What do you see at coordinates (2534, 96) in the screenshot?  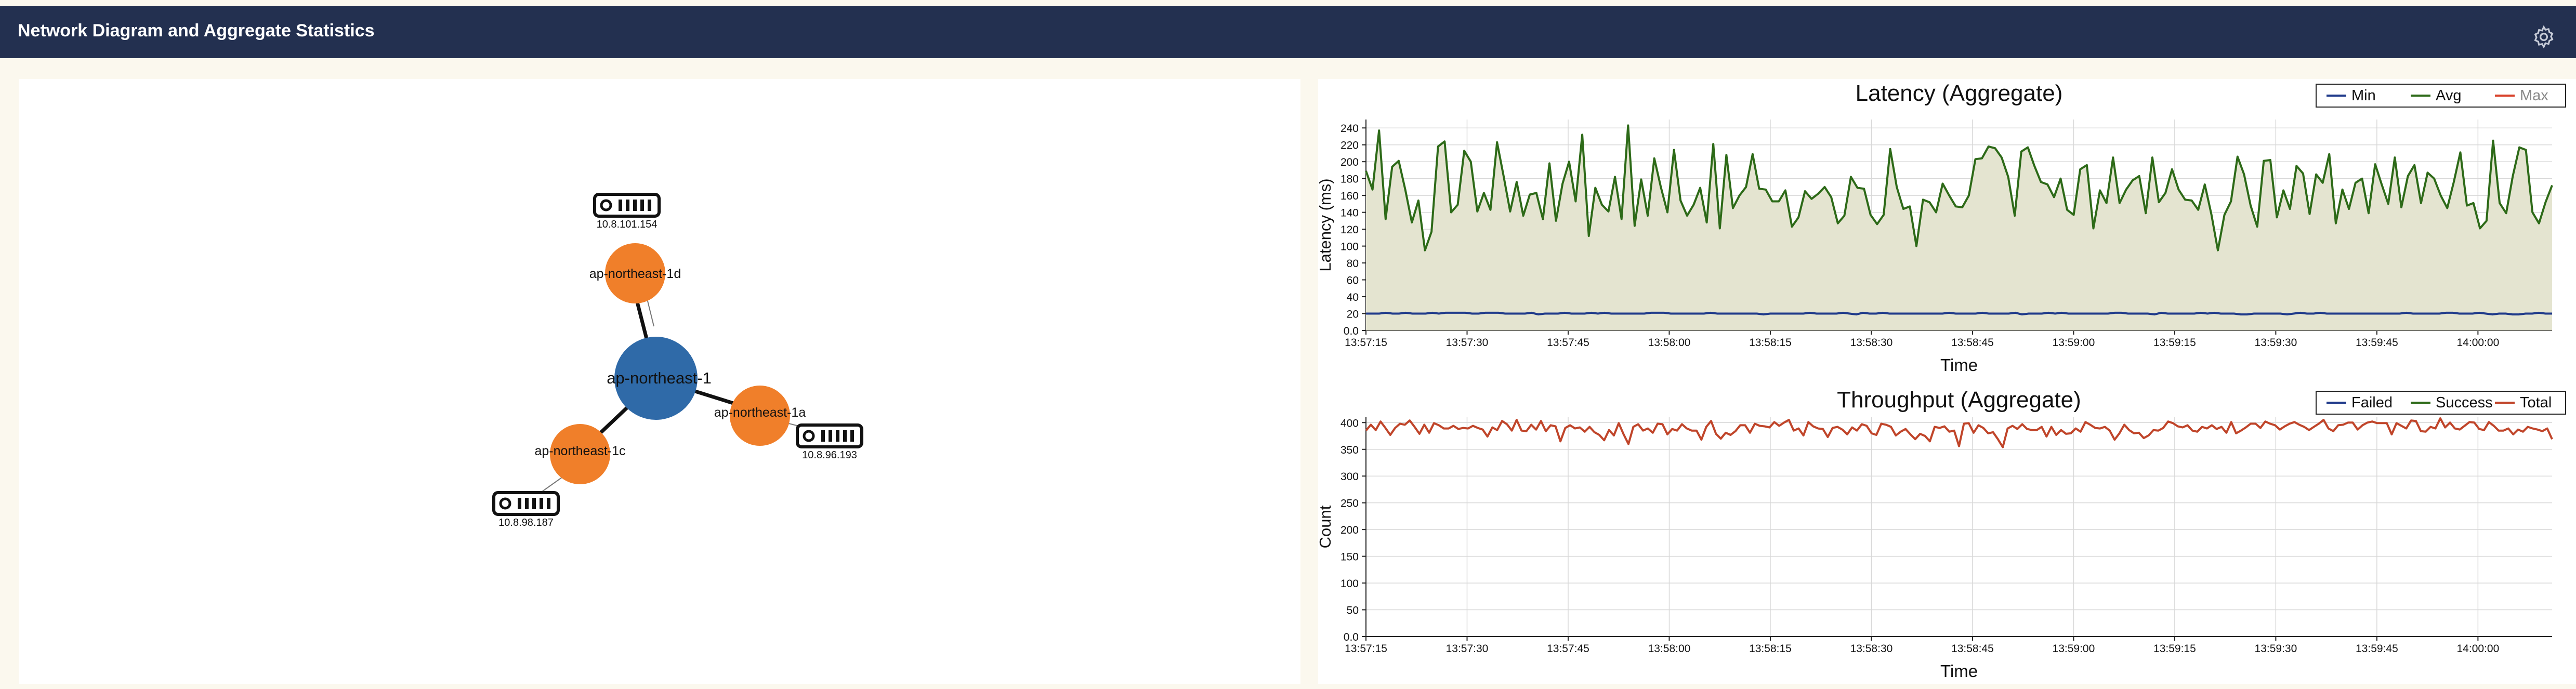 I see `legend-label: Max` at bounding box center [2534, 96].